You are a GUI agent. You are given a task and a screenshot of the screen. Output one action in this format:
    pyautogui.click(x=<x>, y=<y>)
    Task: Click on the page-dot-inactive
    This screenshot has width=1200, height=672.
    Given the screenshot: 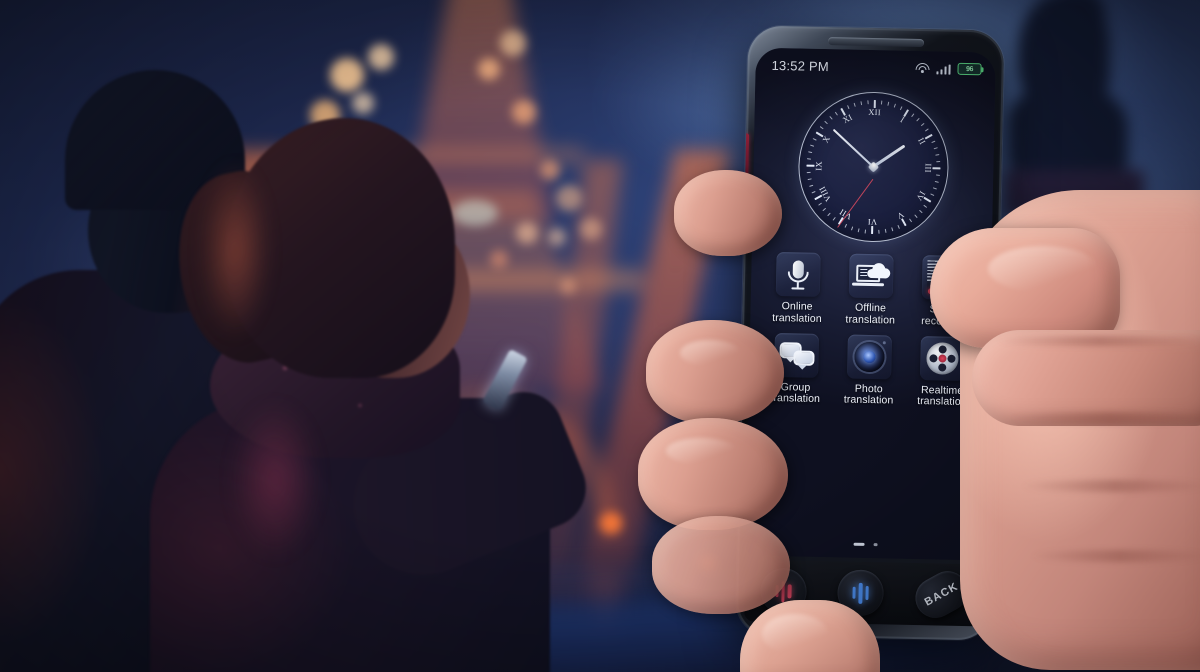 What is the action you would take?
    pyautogui.click(x=875, y=544)
    